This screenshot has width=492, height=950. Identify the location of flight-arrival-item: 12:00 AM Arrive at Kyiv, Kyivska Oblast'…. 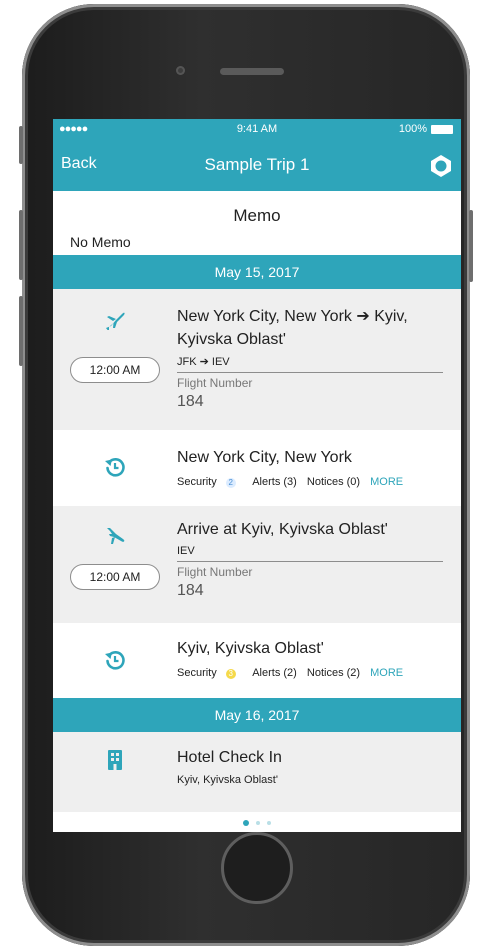
(257, 564).